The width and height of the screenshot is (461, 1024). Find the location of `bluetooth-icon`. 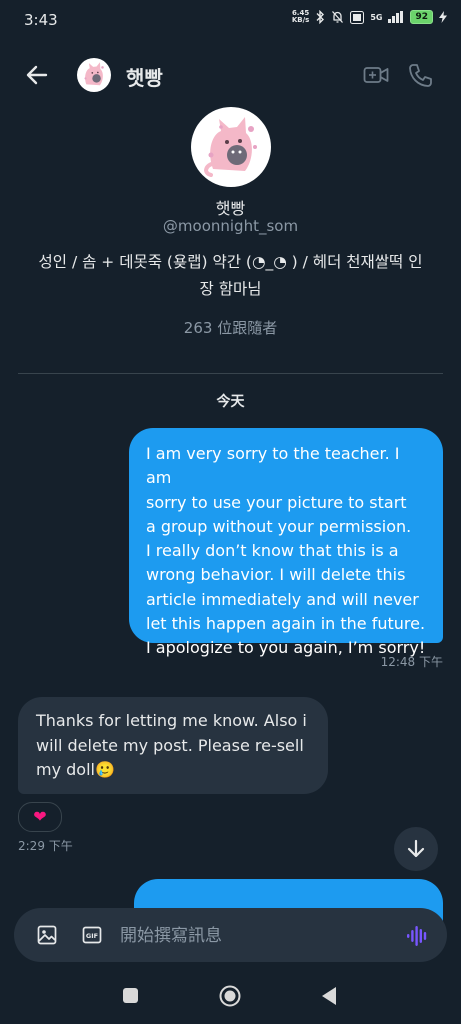

bluetooth-icon is located at coordinates (320, 17).